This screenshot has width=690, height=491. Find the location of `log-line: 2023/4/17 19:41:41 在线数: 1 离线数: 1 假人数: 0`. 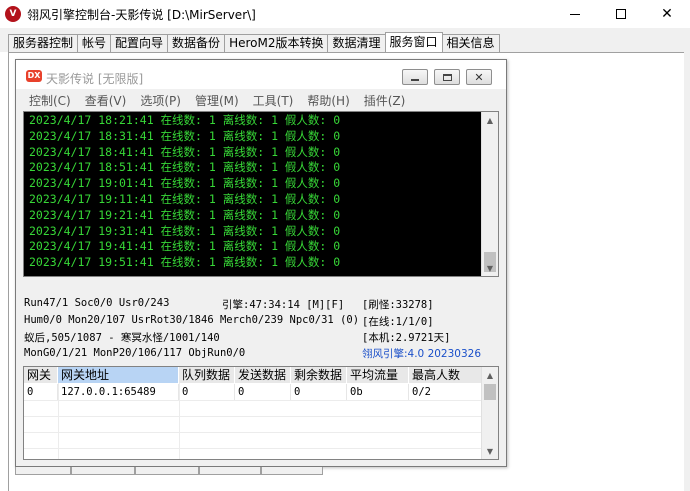

log-line: 2023/4/17 19:41:41 在线数: 1 离线数: 1 假人数: 0 is located at coordinates (185, 246).